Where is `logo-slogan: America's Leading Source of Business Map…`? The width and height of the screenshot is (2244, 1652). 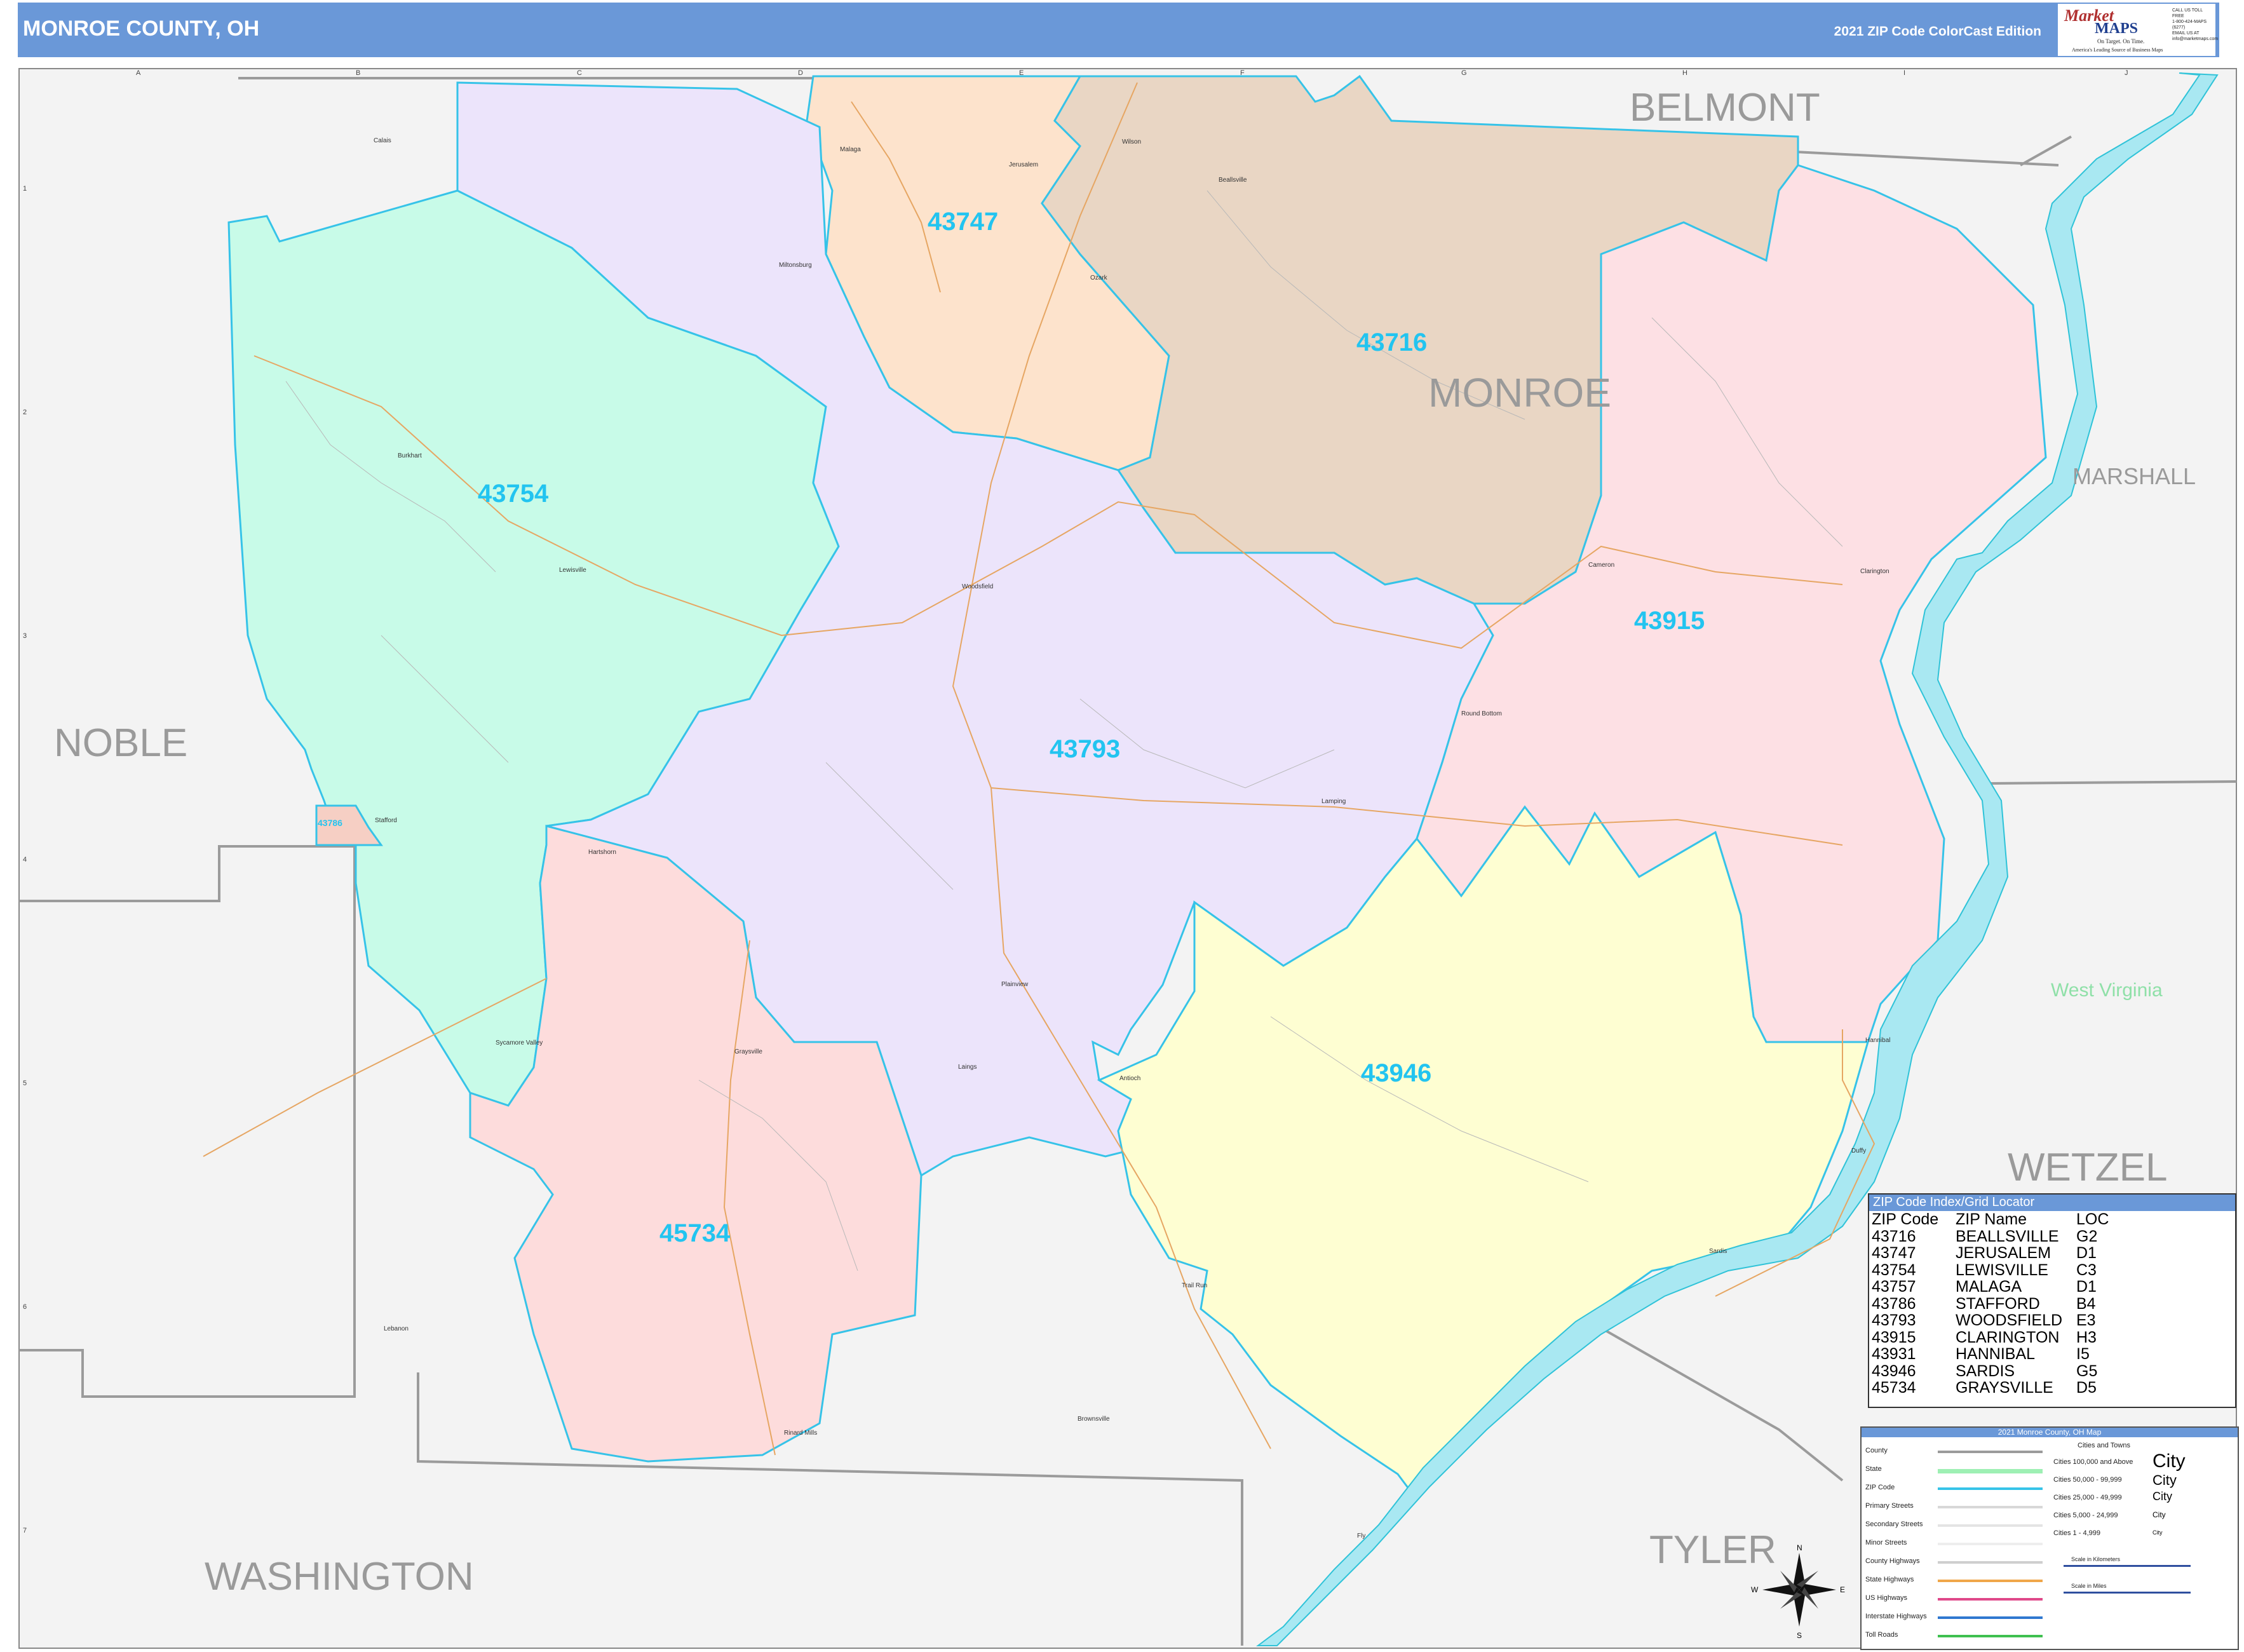 logo-slogan: America's Leading Source of Business Map… is located at coordinates (2117, 50).